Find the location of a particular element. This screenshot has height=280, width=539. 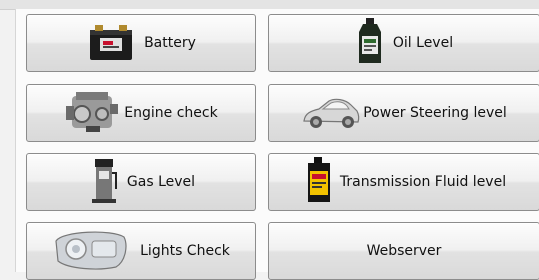

fluid-jug-icon is located at coordinates (319, 182).